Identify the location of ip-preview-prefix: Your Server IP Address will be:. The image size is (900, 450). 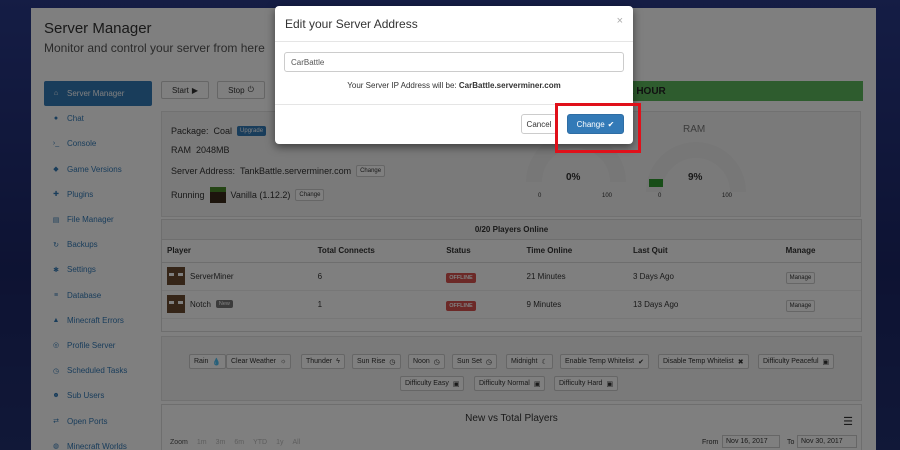
(403, 85).